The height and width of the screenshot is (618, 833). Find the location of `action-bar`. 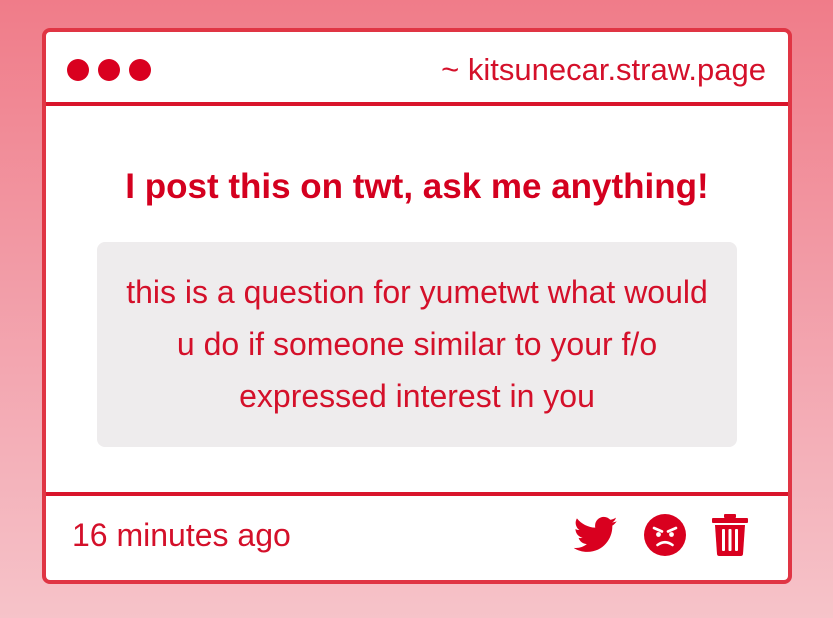

action-bar is located at coordinates (661, 535).